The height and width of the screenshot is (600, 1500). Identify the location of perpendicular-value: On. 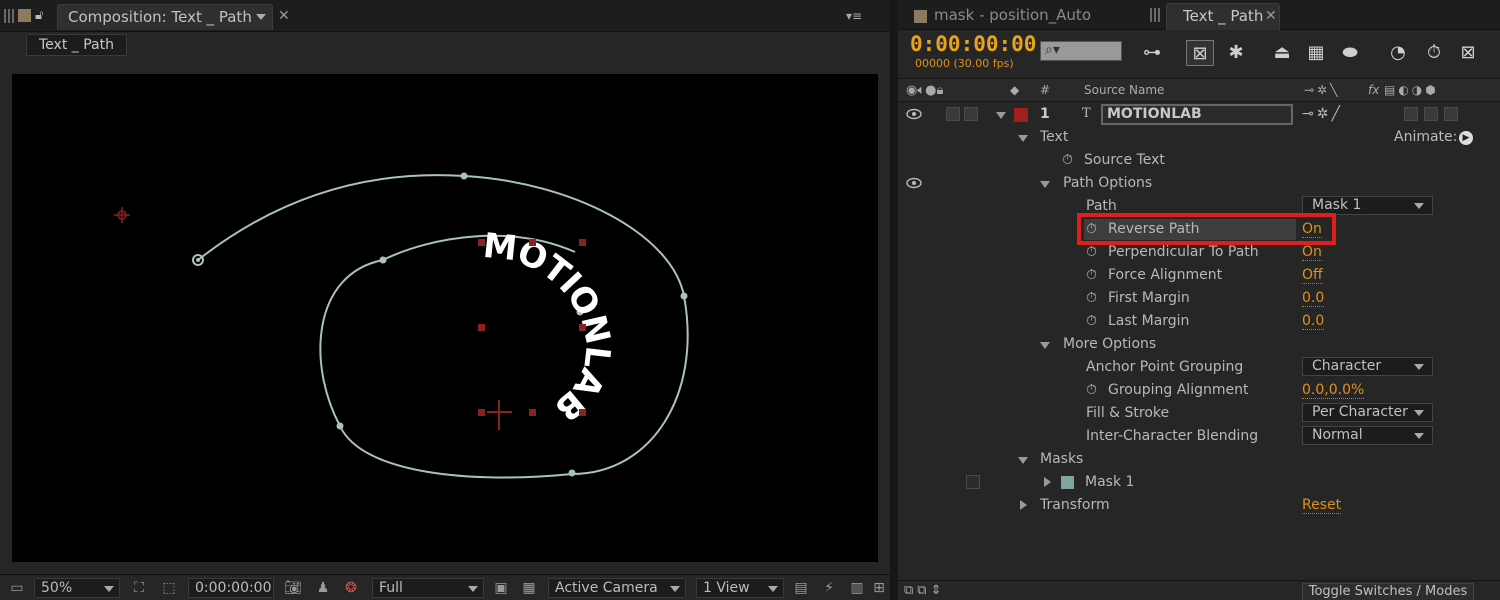
(1312, 252).